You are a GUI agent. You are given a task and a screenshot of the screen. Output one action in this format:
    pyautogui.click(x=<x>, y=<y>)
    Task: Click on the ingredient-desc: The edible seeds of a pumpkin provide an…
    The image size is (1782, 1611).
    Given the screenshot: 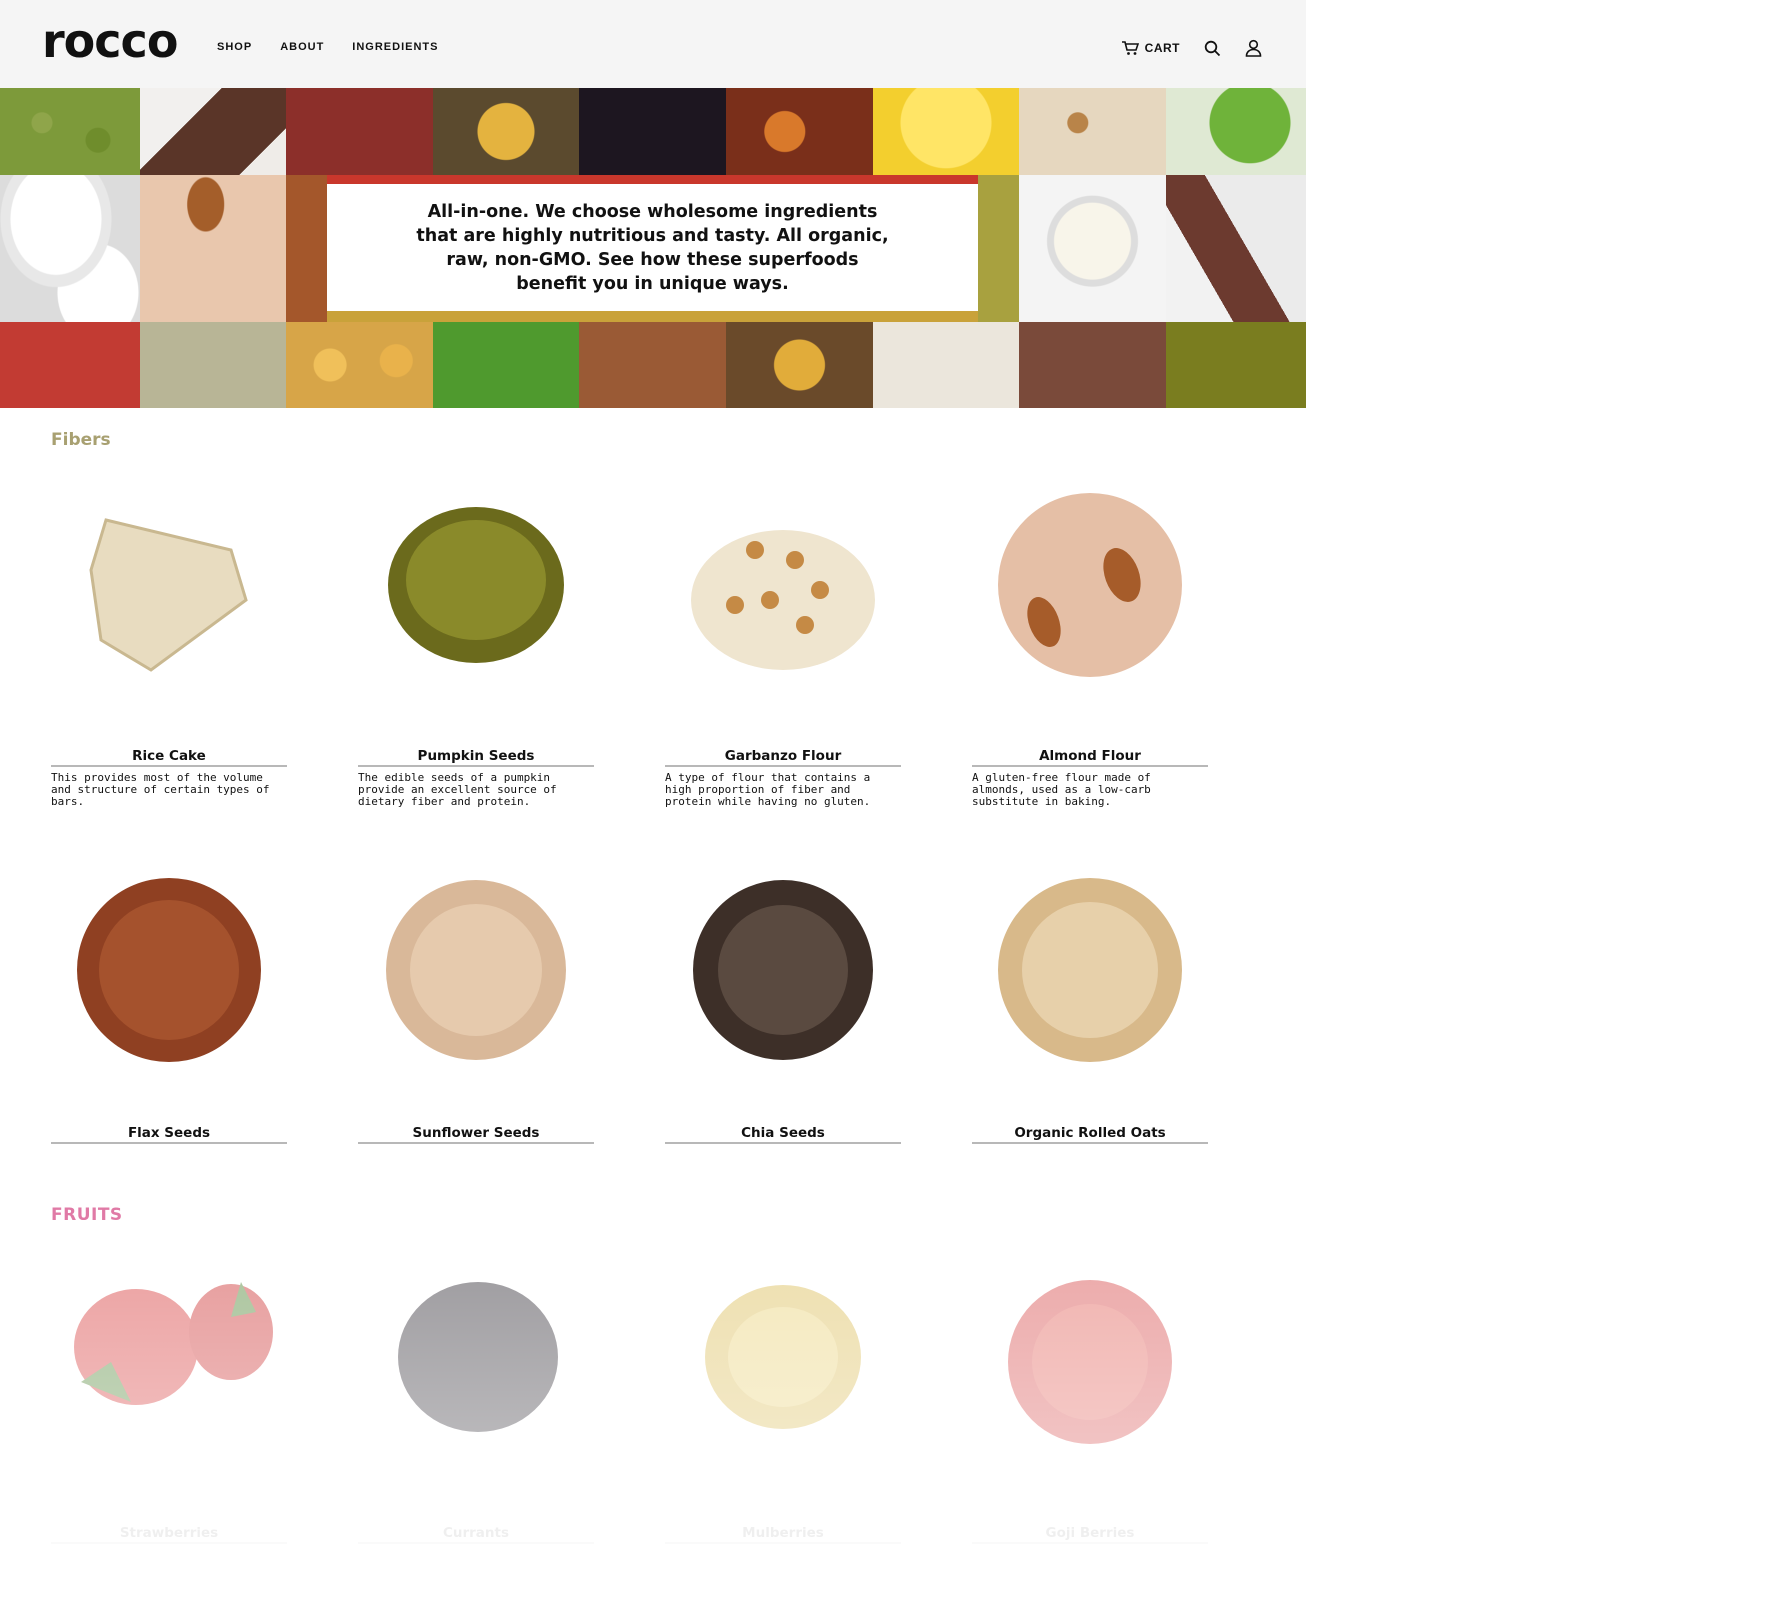 What is the action you would take?
    pyautogui.click(x=457, y=789)
    